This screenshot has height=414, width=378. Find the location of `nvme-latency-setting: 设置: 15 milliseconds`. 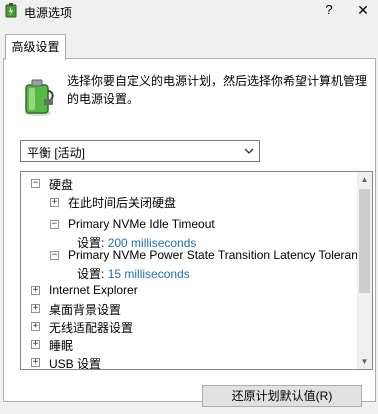

nvme-latency-setting: 设置: 15 milliseconds is located at coordinates (133, 273).